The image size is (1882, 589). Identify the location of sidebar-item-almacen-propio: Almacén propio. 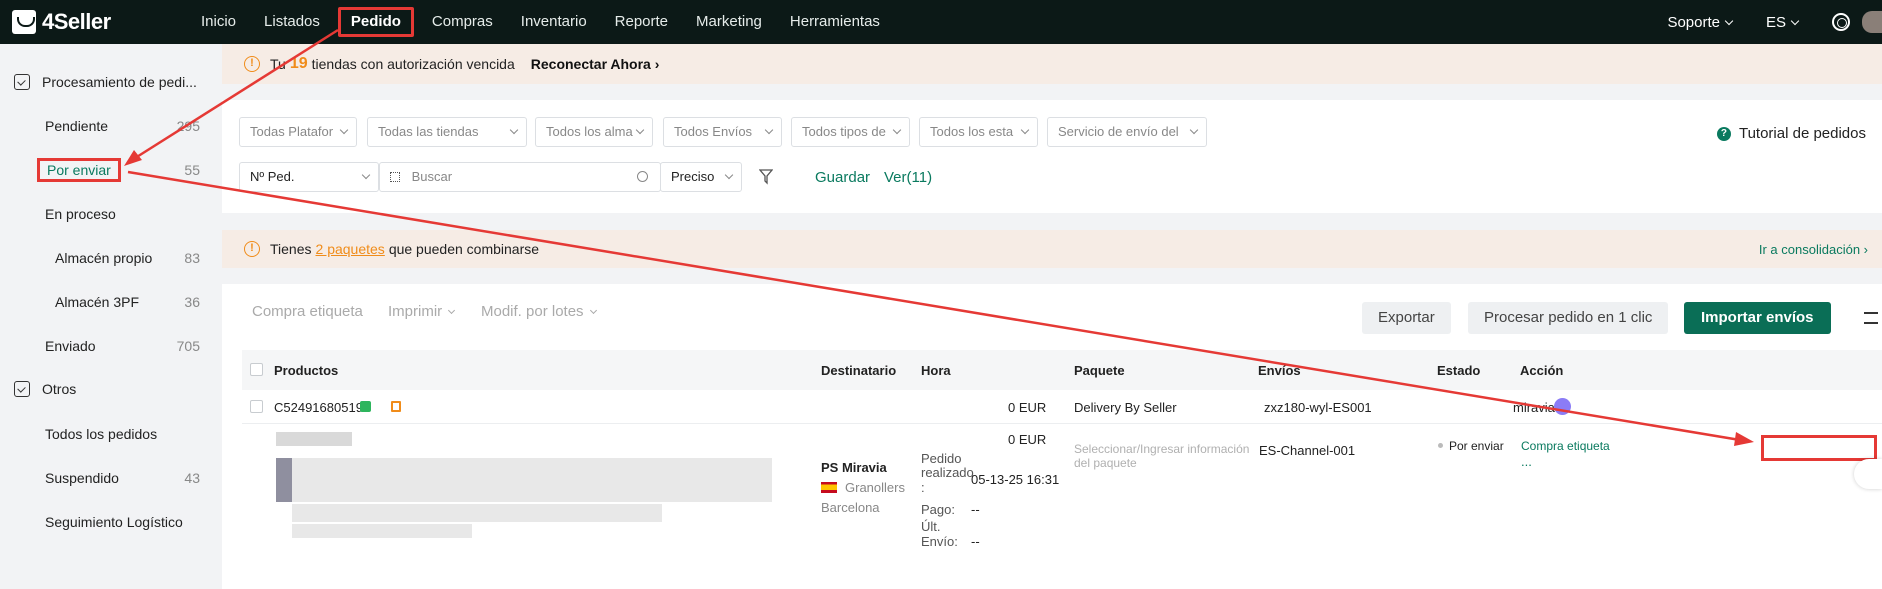
(103, 258).